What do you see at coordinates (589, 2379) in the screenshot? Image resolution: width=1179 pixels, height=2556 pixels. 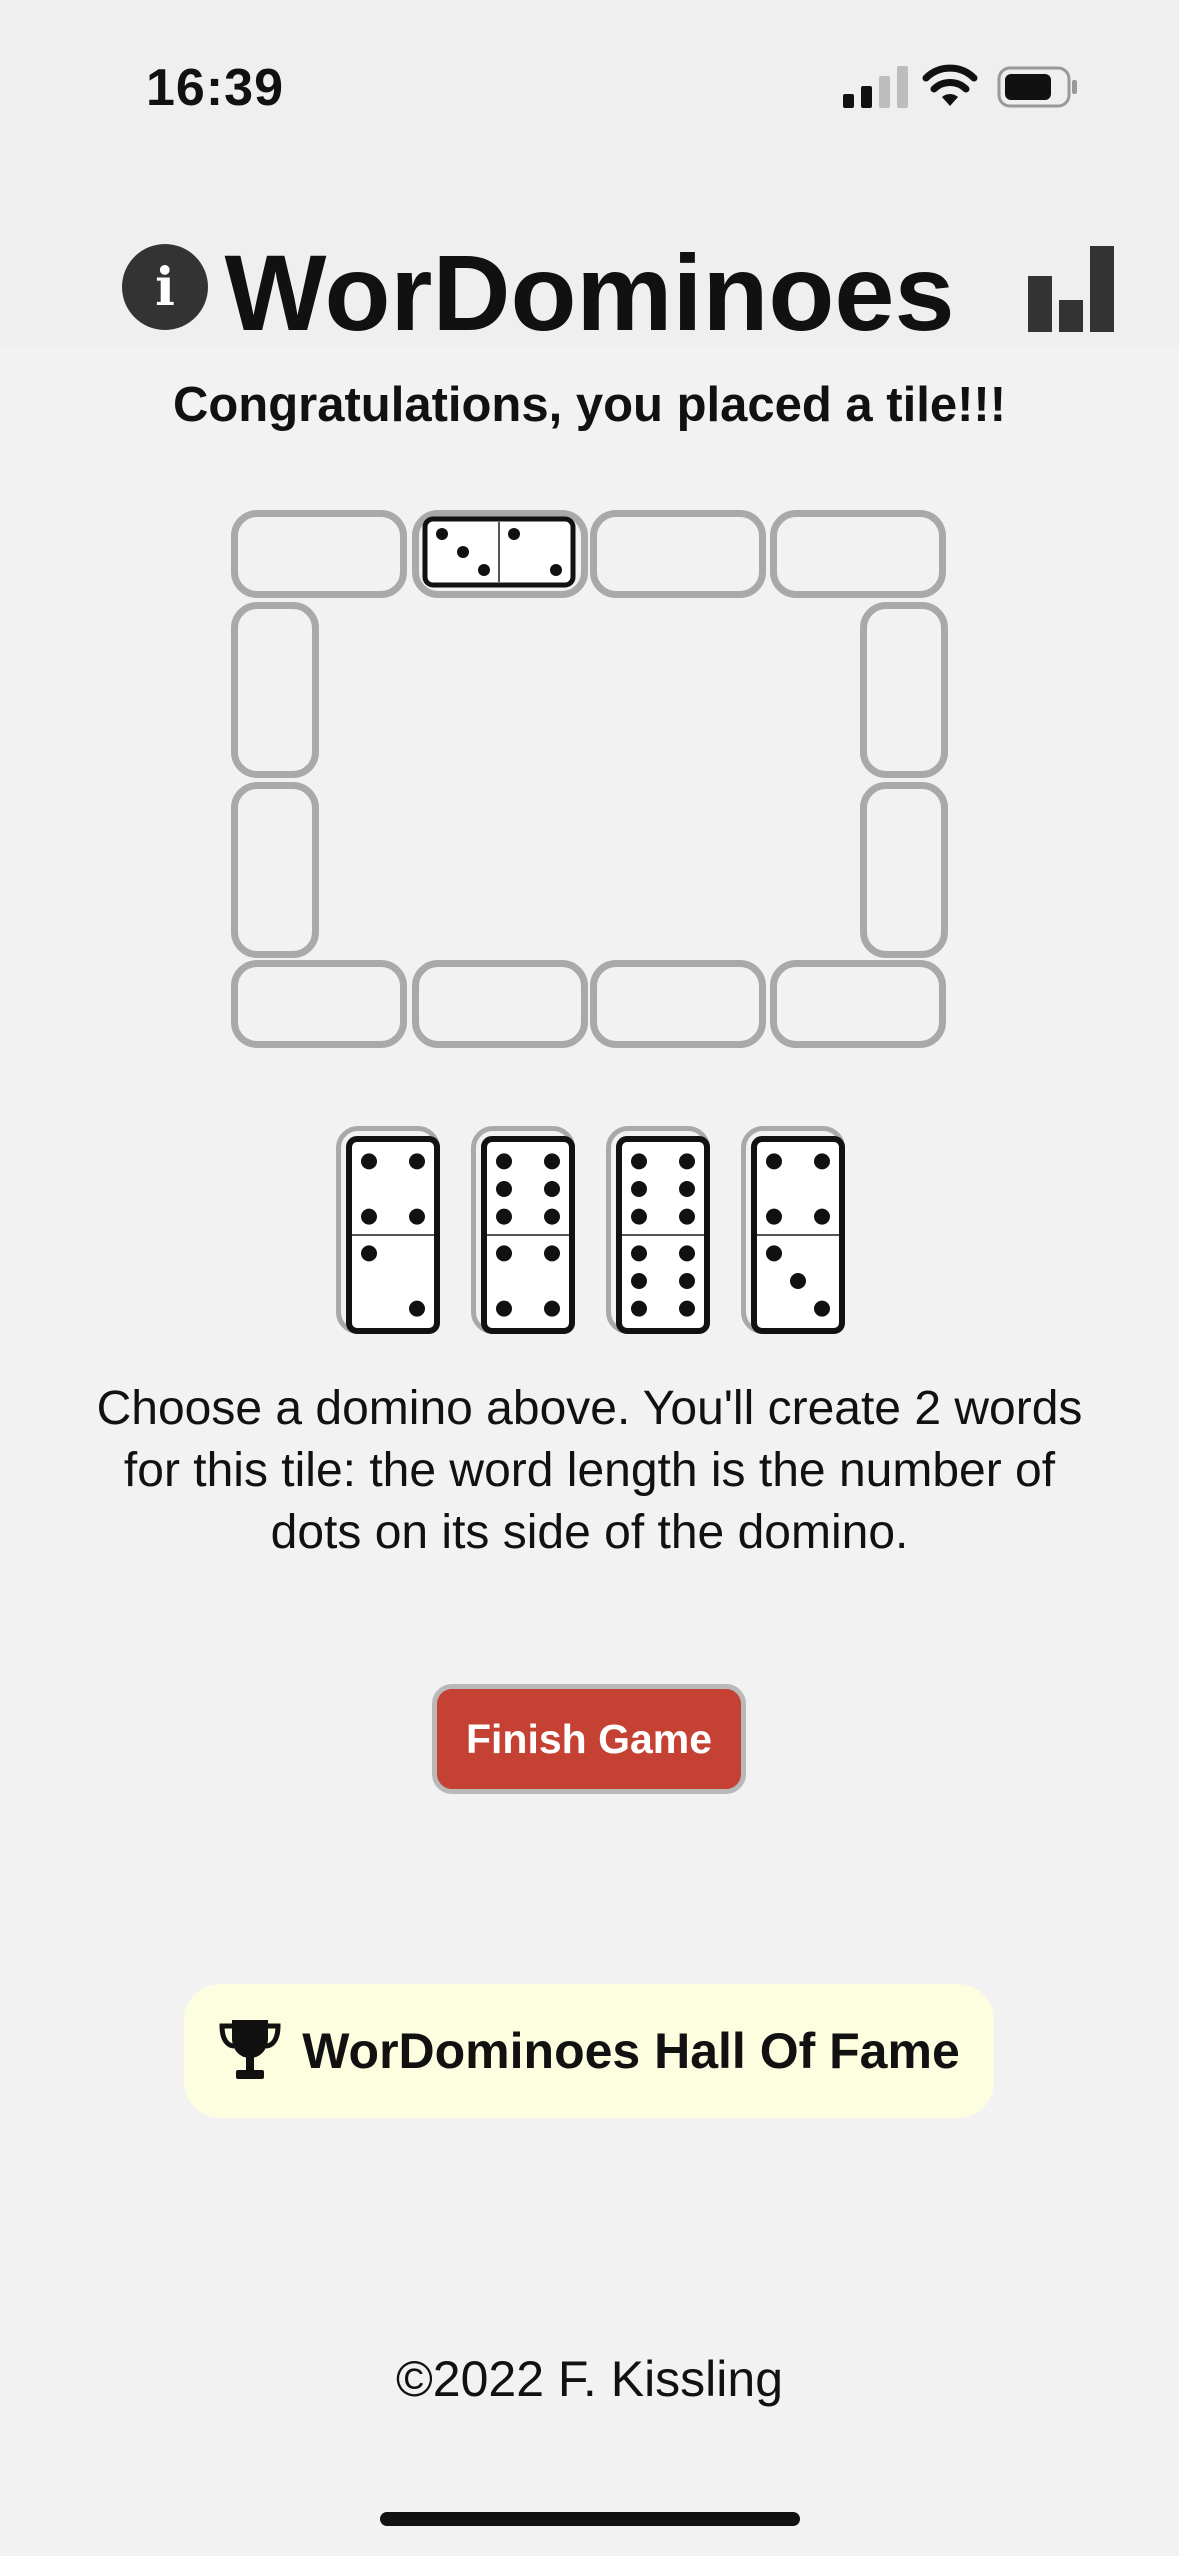 I see `copyright-text: ©2022 F. Kissling` at bounding box center [589, 2379].